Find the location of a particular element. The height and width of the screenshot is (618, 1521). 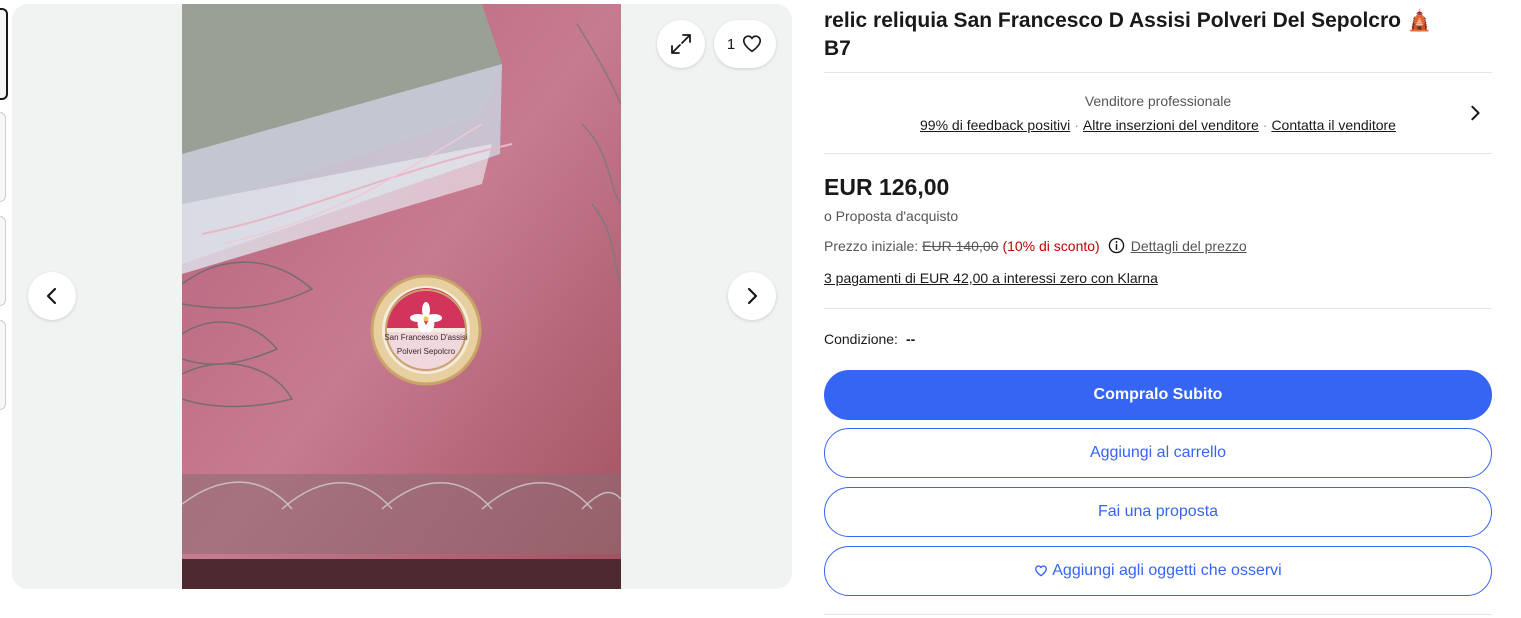

seller-other-listings-link: Altre inserzioni del venditore is located at coordinates (1171, 125).